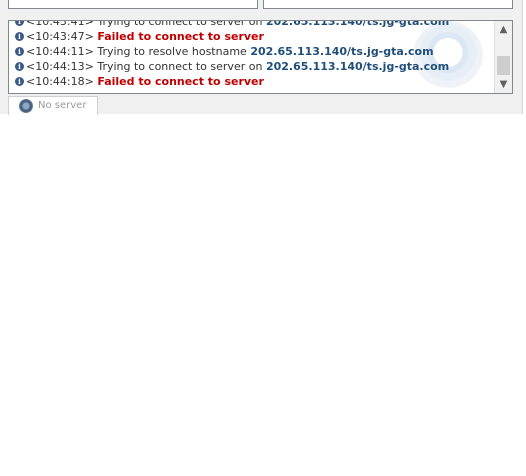 The width and height of the screenshot is (526, 476). What do you see at coordinates (62, 105) in the screenshot?
I see `tab-label: No server` at bounding box center [62, 105].